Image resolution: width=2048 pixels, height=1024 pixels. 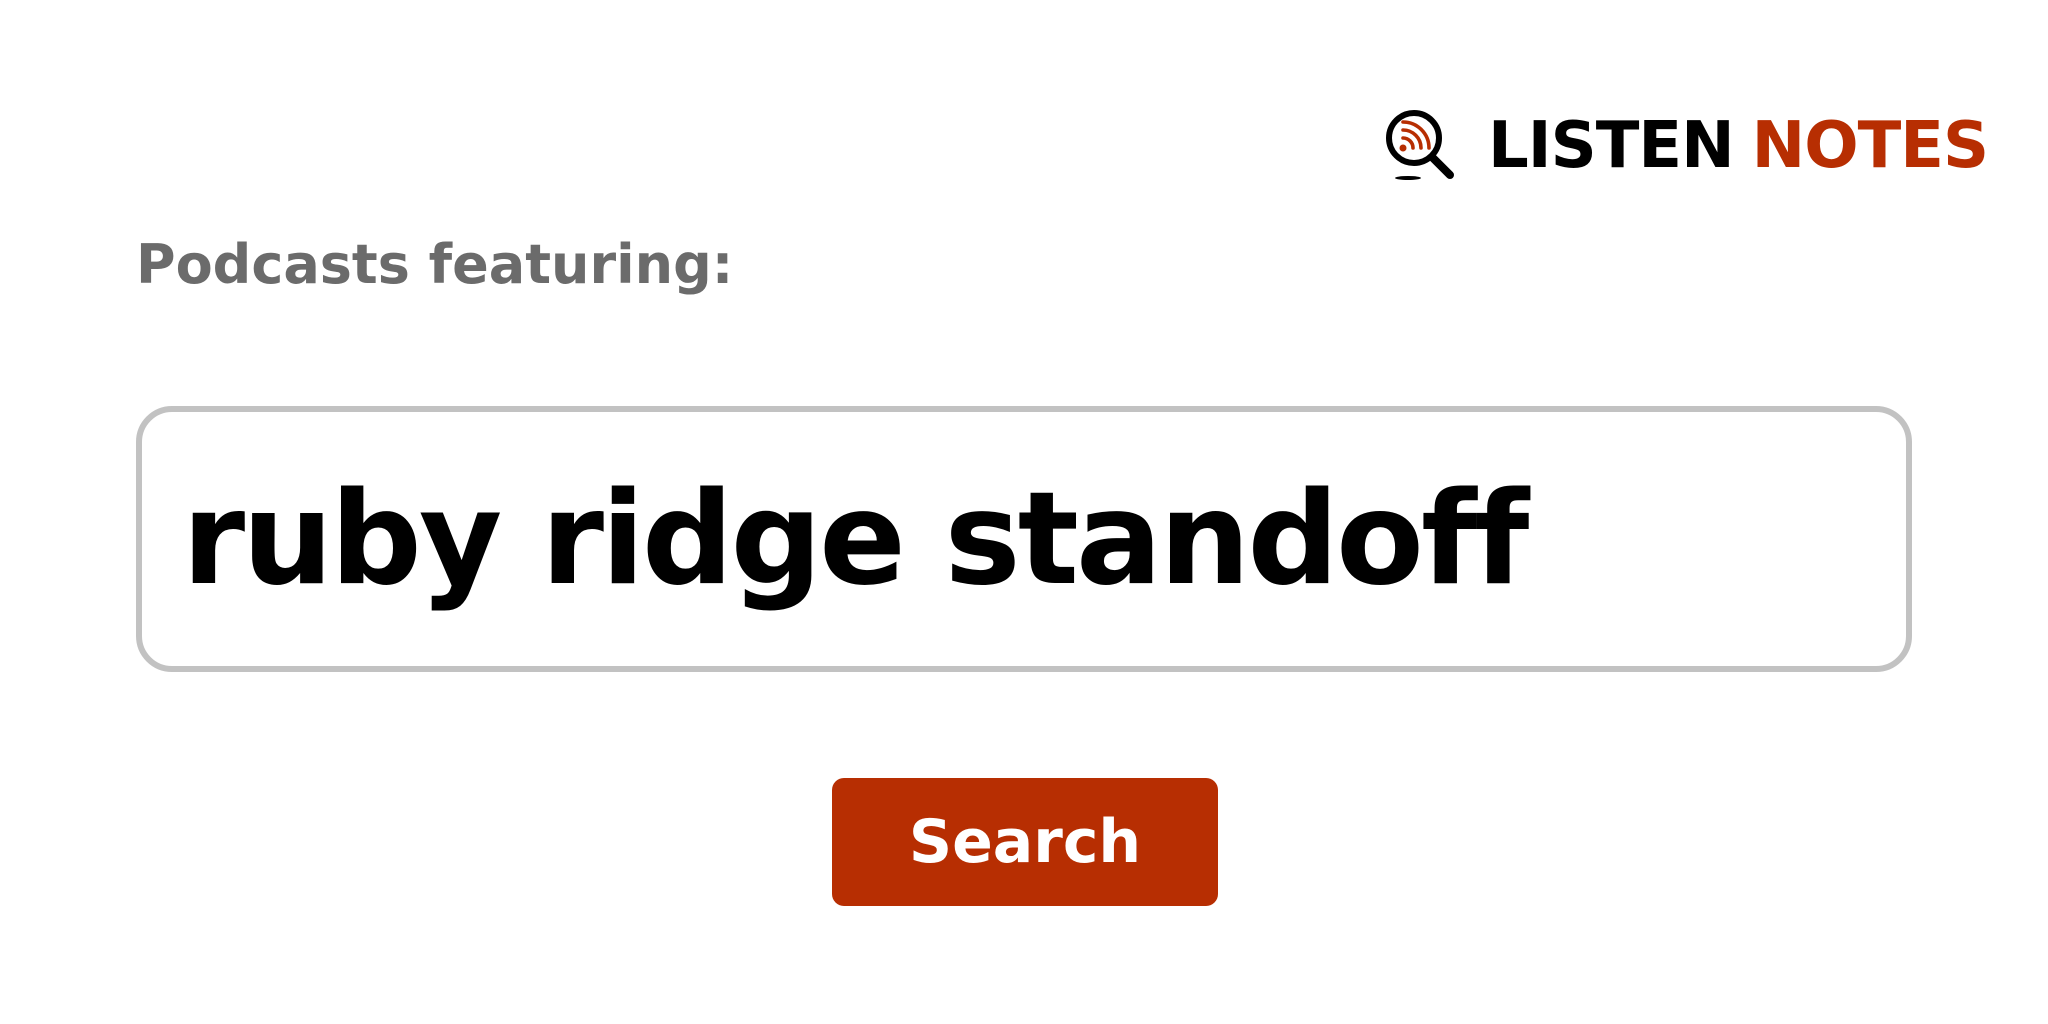 I want to click on logo-word-notes: NOTES, so click(x=1870, y=146).